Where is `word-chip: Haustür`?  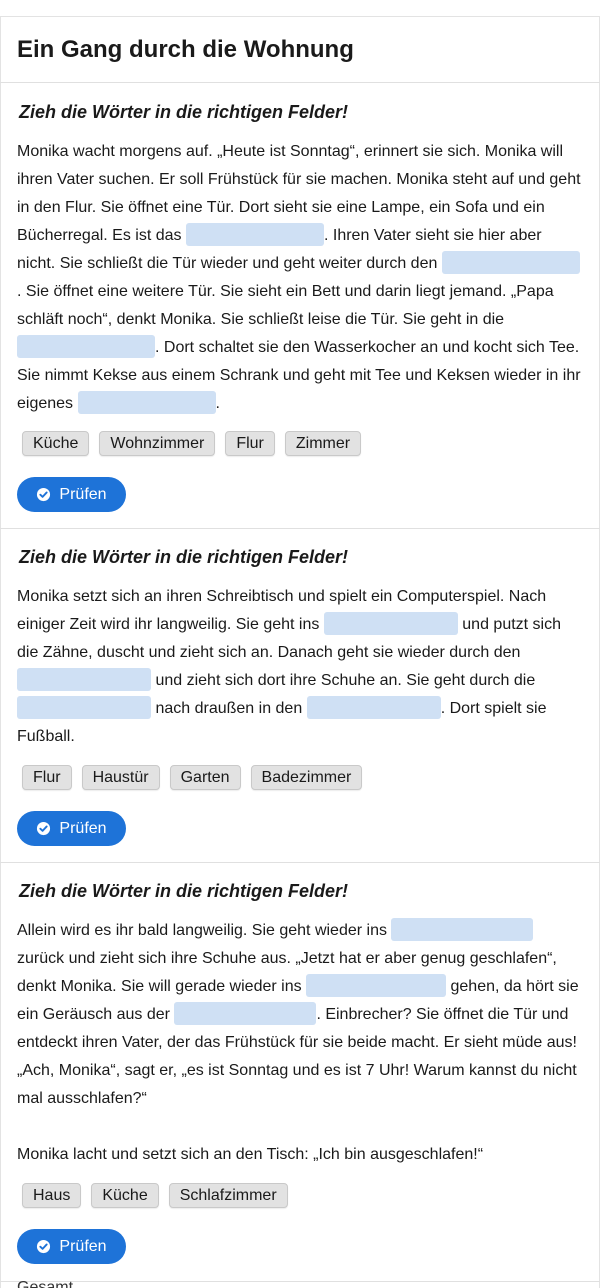
word-chip: Haustür is located at coordinates (120, 777).